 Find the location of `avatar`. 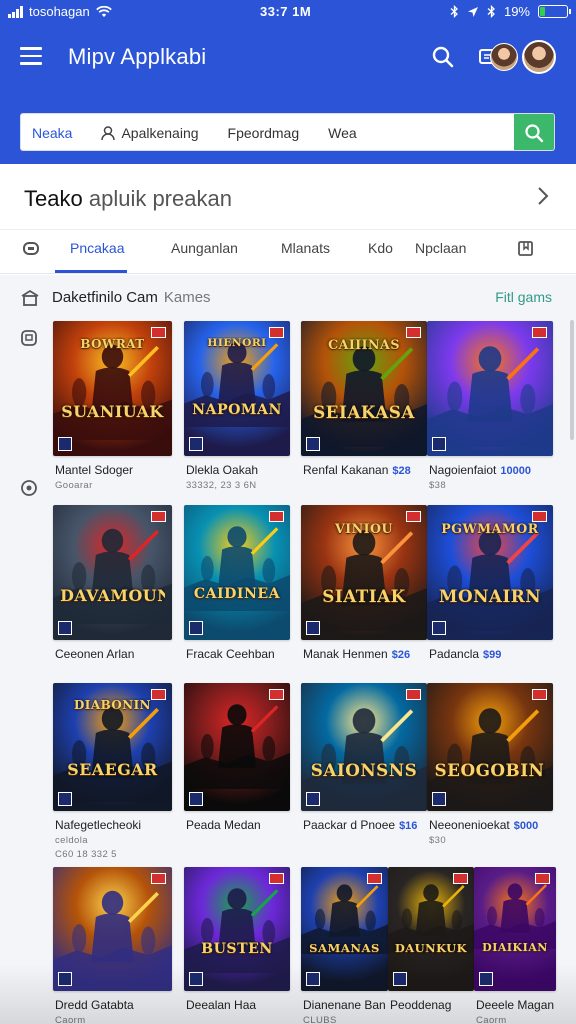

avatar is located at coordinates (539, 57).